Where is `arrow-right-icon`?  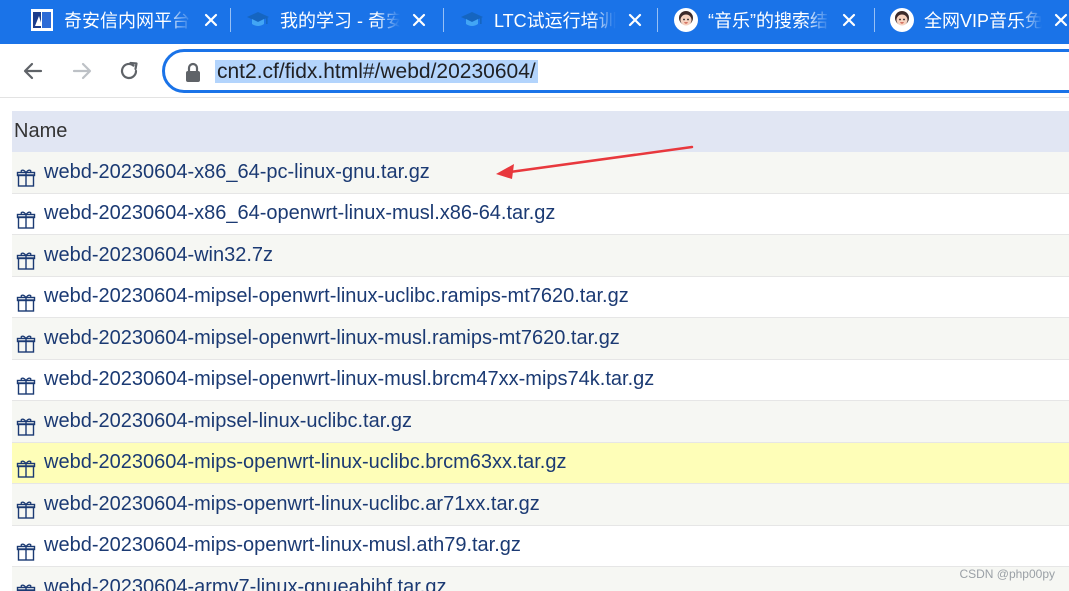 arrow-right-icon is located at coordinates (82, 71).